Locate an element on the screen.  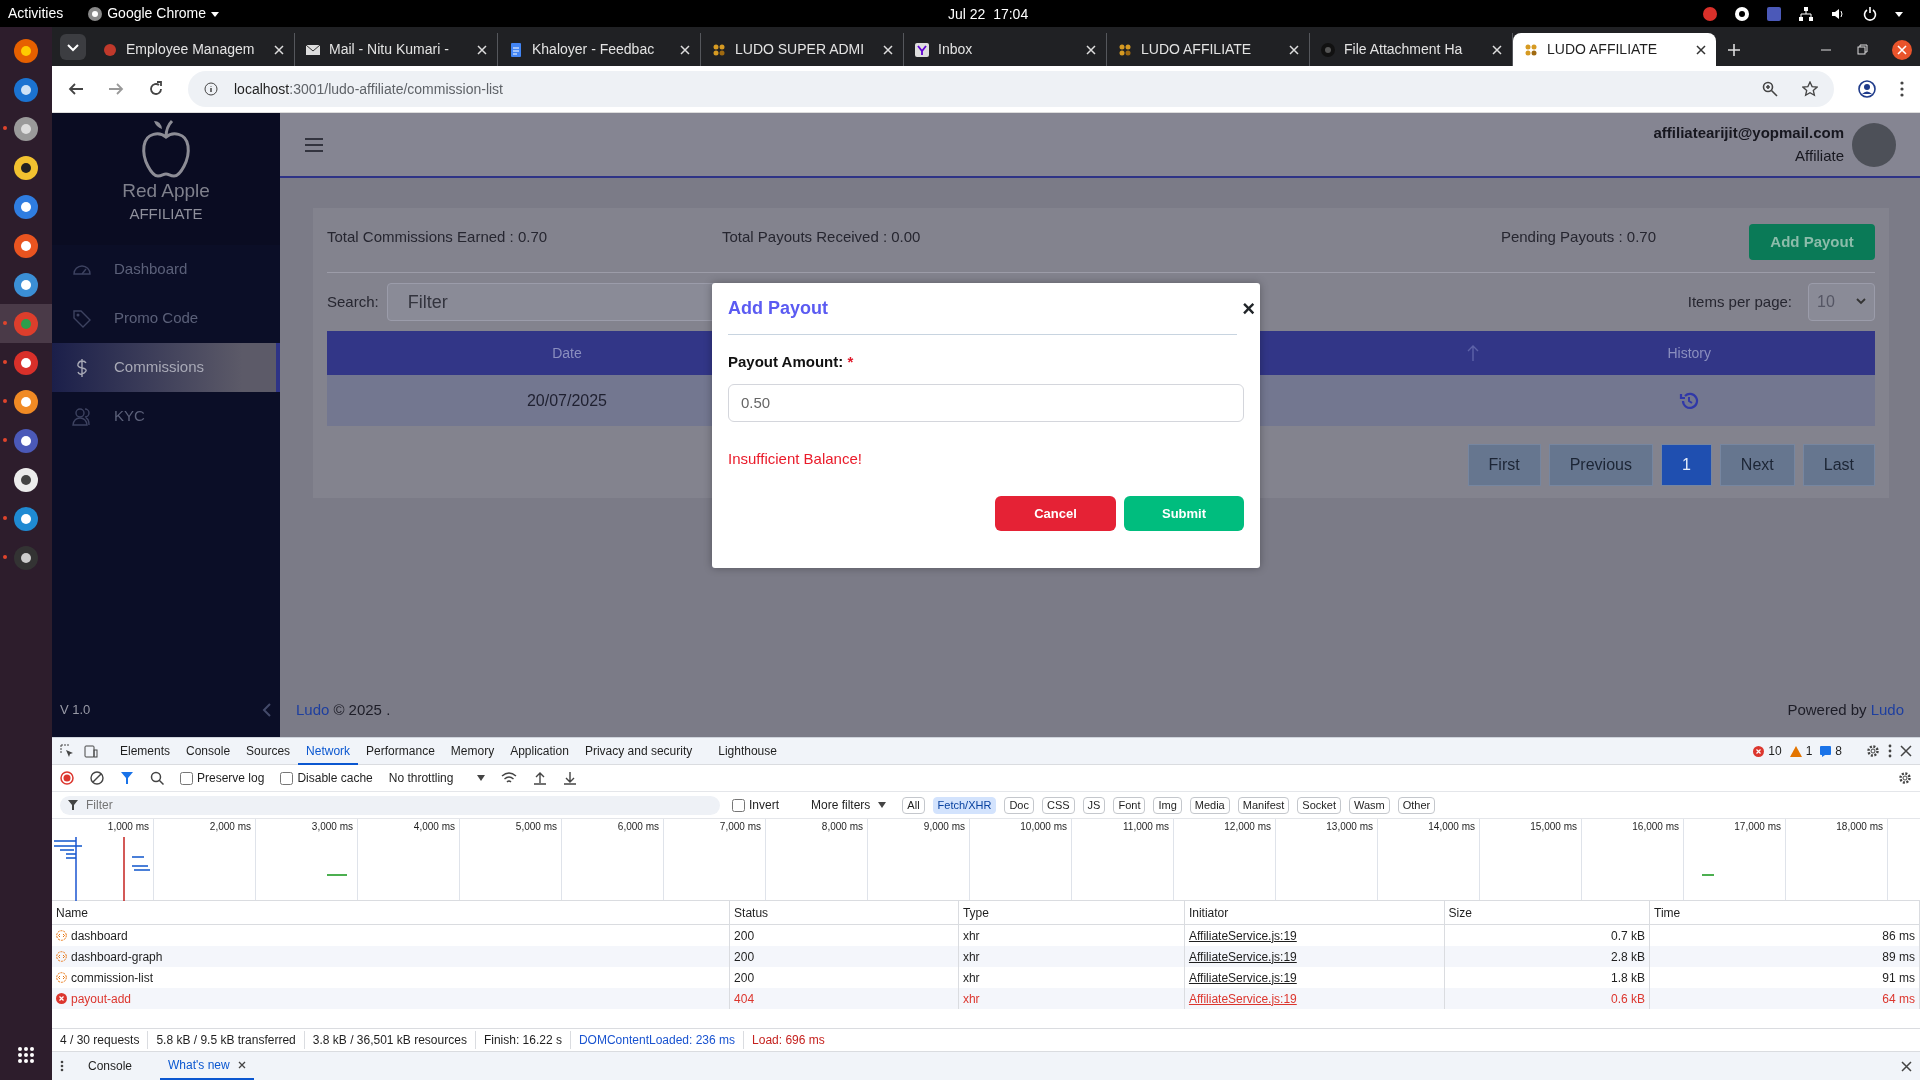
power-icon is located at coordinates (1870, 13).